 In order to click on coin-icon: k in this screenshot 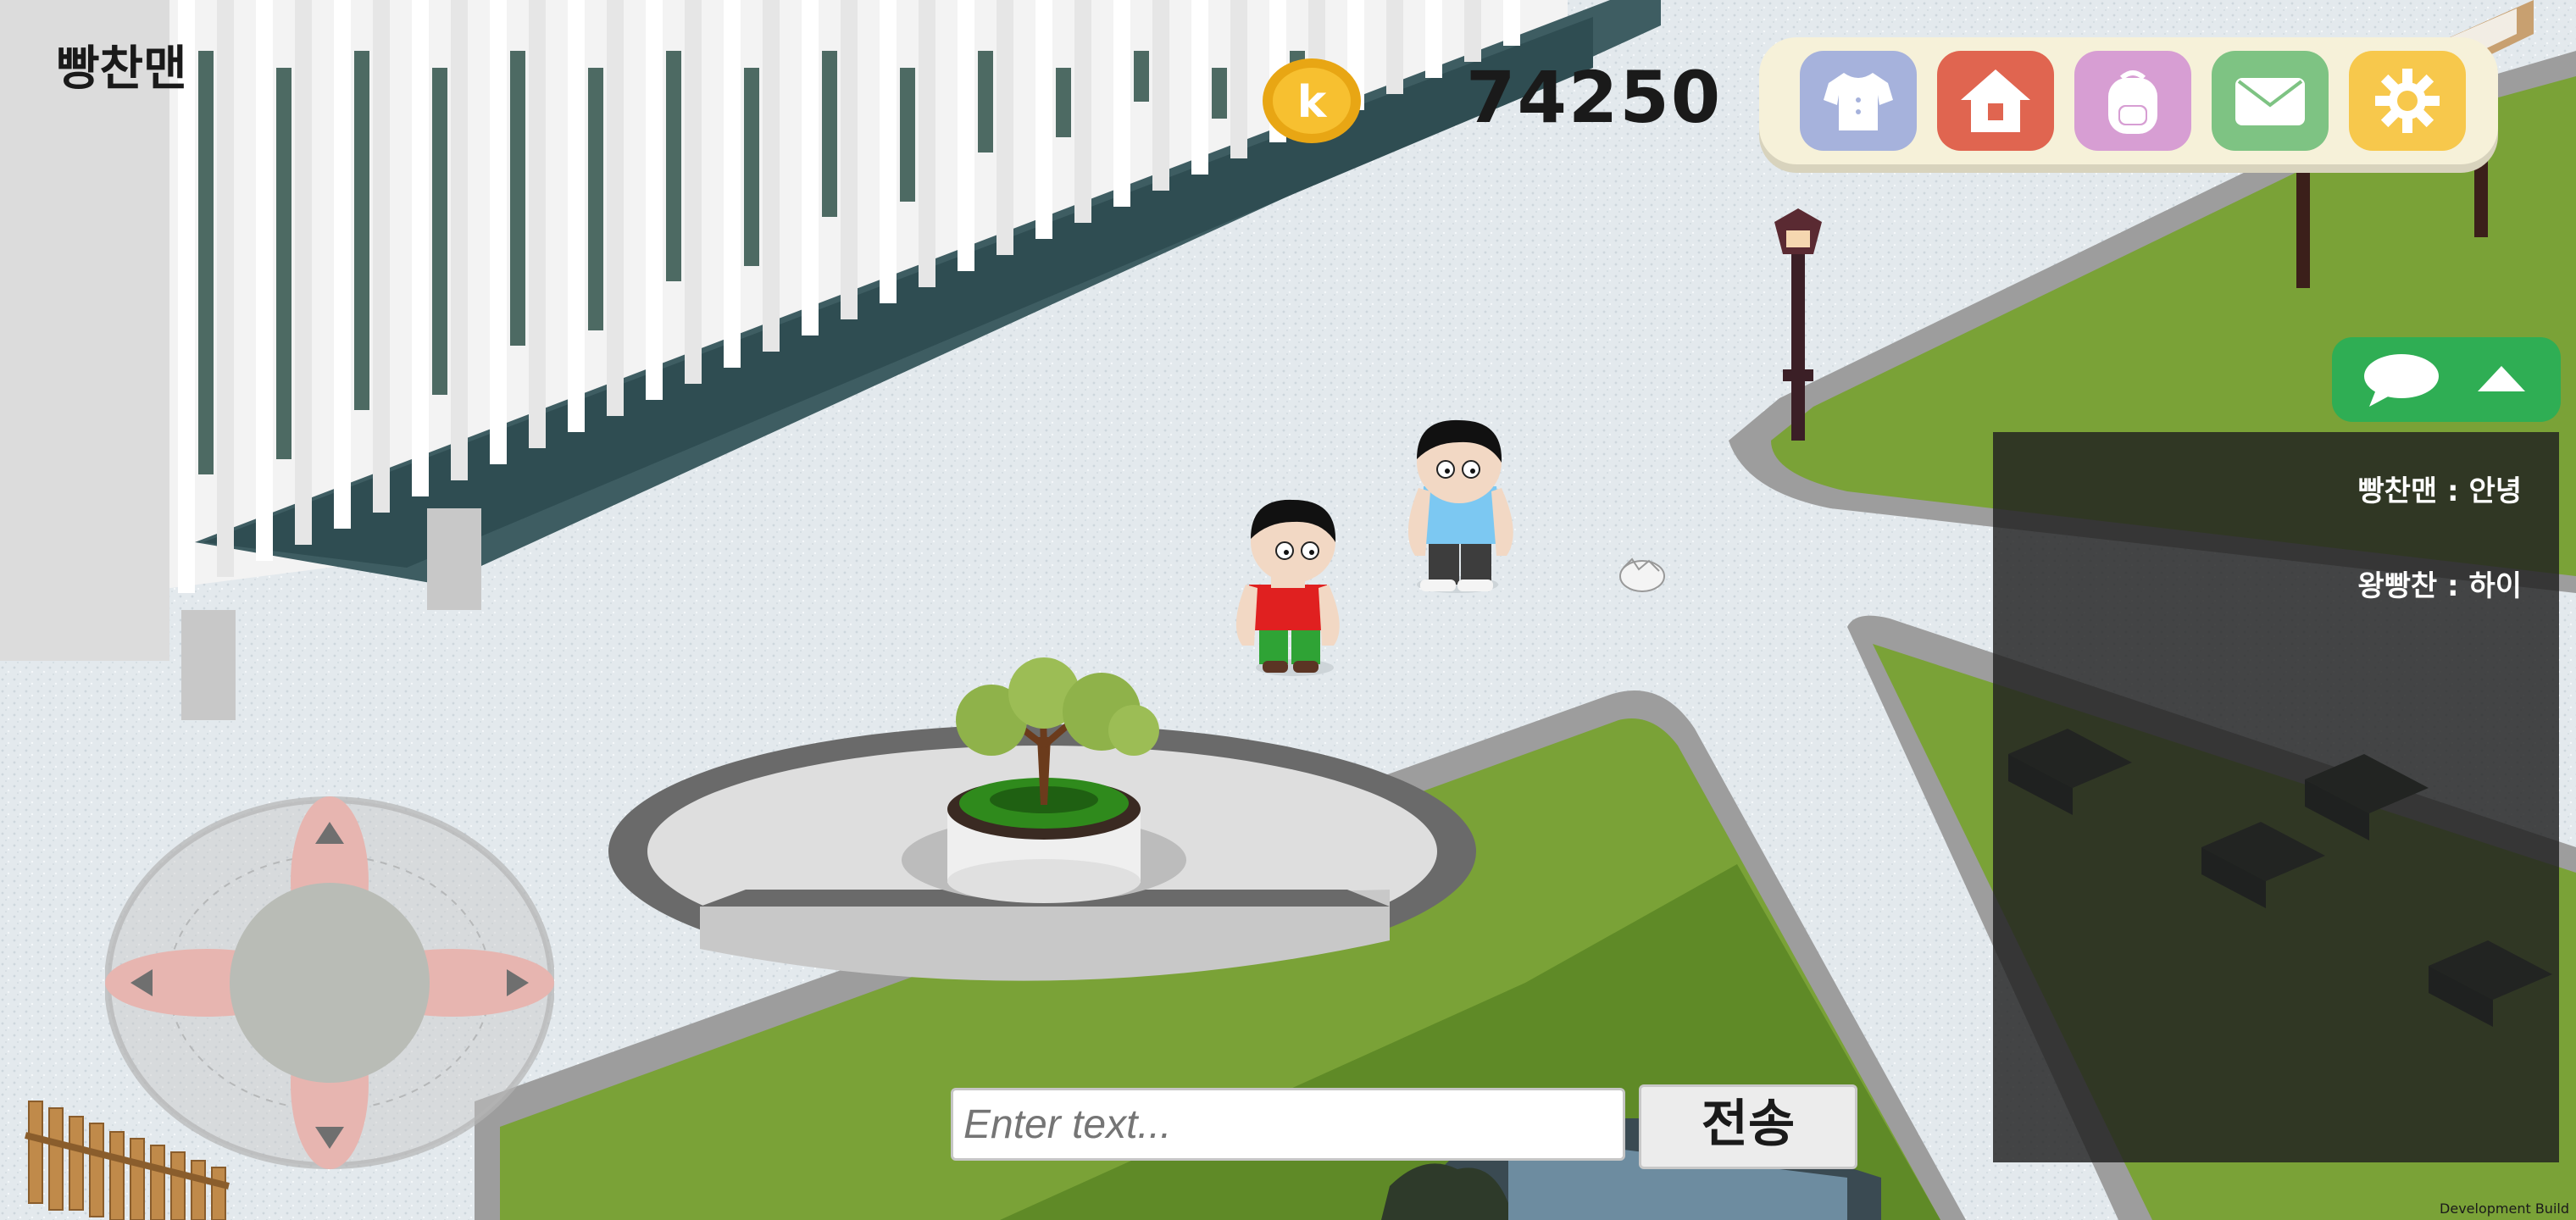, I will do `click(1312, 101)`.